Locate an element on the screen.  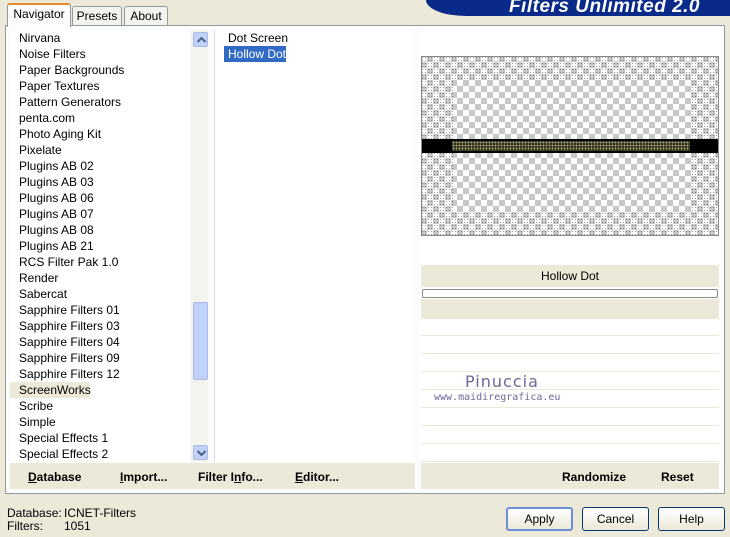
tab-presets: Presets is located at coordinates (97, 15).